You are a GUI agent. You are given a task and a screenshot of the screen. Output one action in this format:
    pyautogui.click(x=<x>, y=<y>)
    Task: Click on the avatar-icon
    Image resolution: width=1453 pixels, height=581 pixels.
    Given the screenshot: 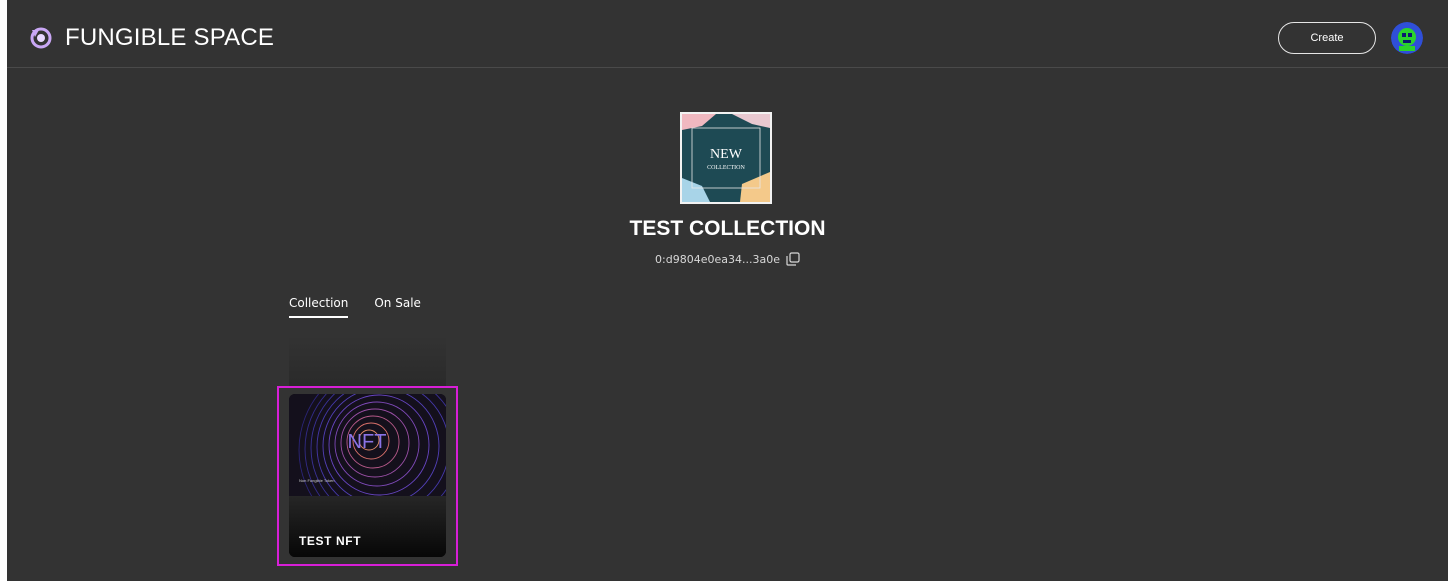 What is the action you would take?
    pyautogui.click(x=1407, y=38)
    